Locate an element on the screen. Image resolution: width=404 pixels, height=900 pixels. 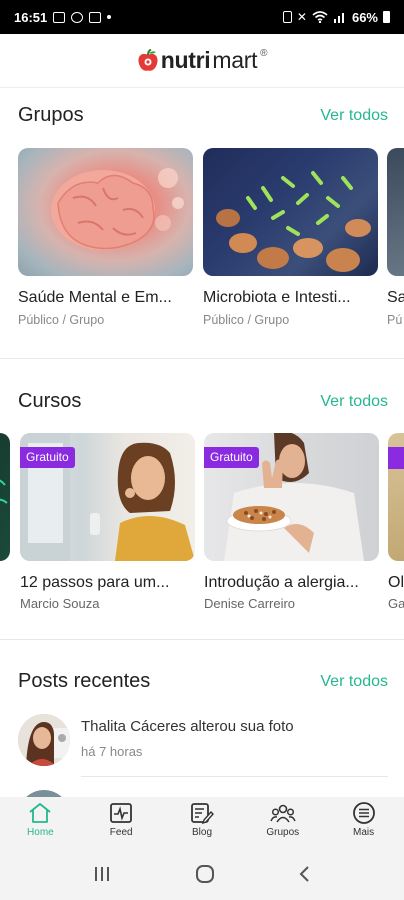
nav-groups: Grupos is located at coordinates (282, 822).